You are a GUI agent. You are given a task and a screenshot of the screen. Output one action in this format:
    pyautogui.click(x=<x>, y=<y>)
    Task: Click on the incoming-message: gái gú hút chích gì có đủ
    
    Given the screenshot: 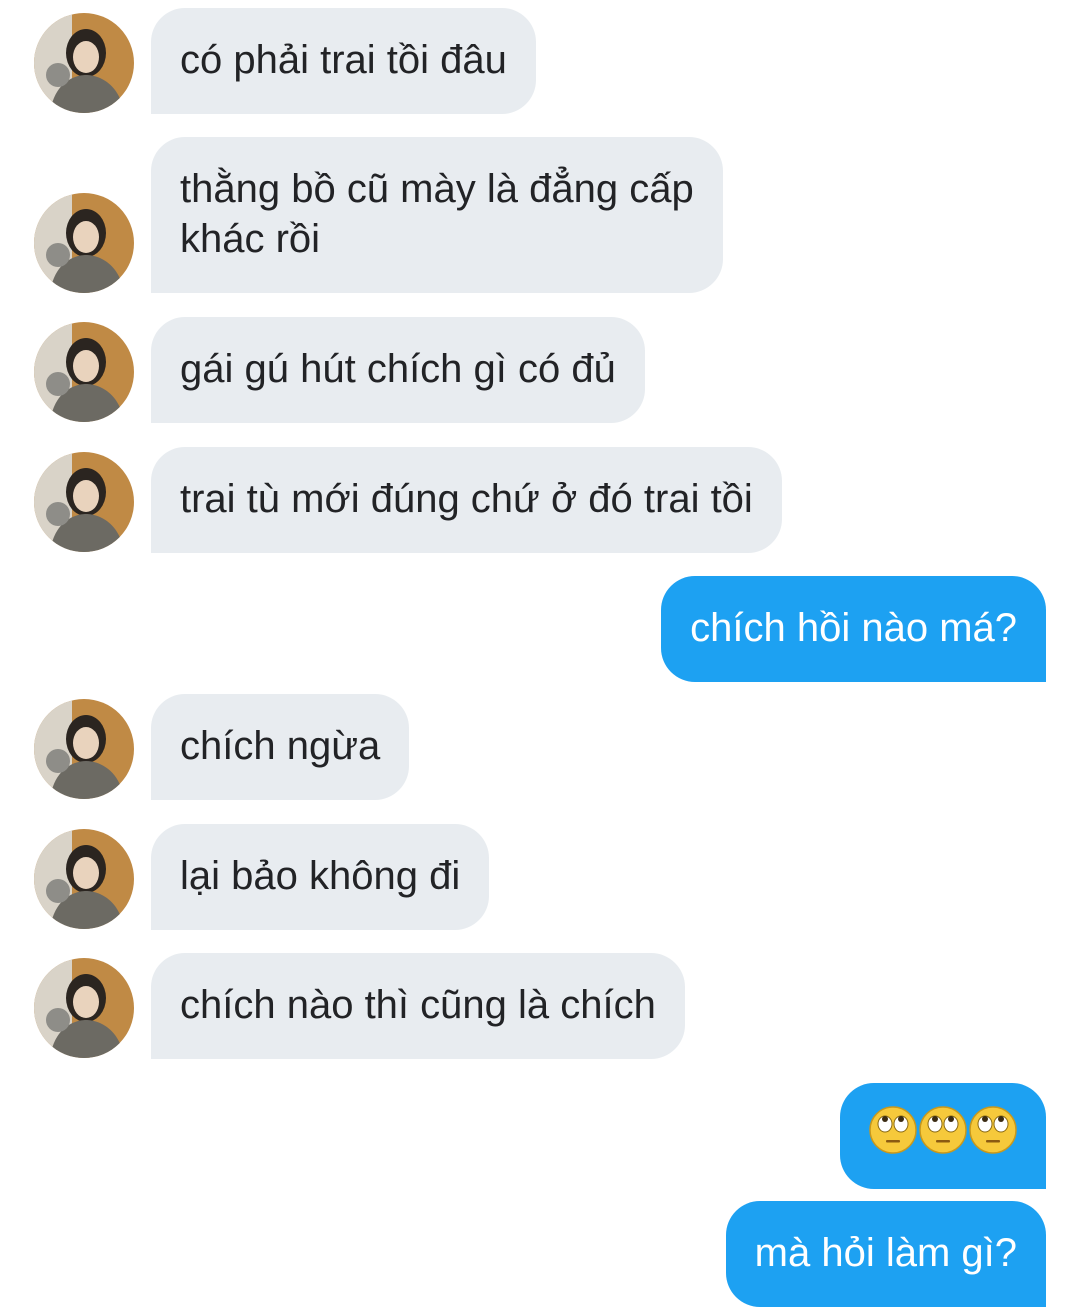 What is the action you would take?
    pyautogui.click(x=398, y=370)
    